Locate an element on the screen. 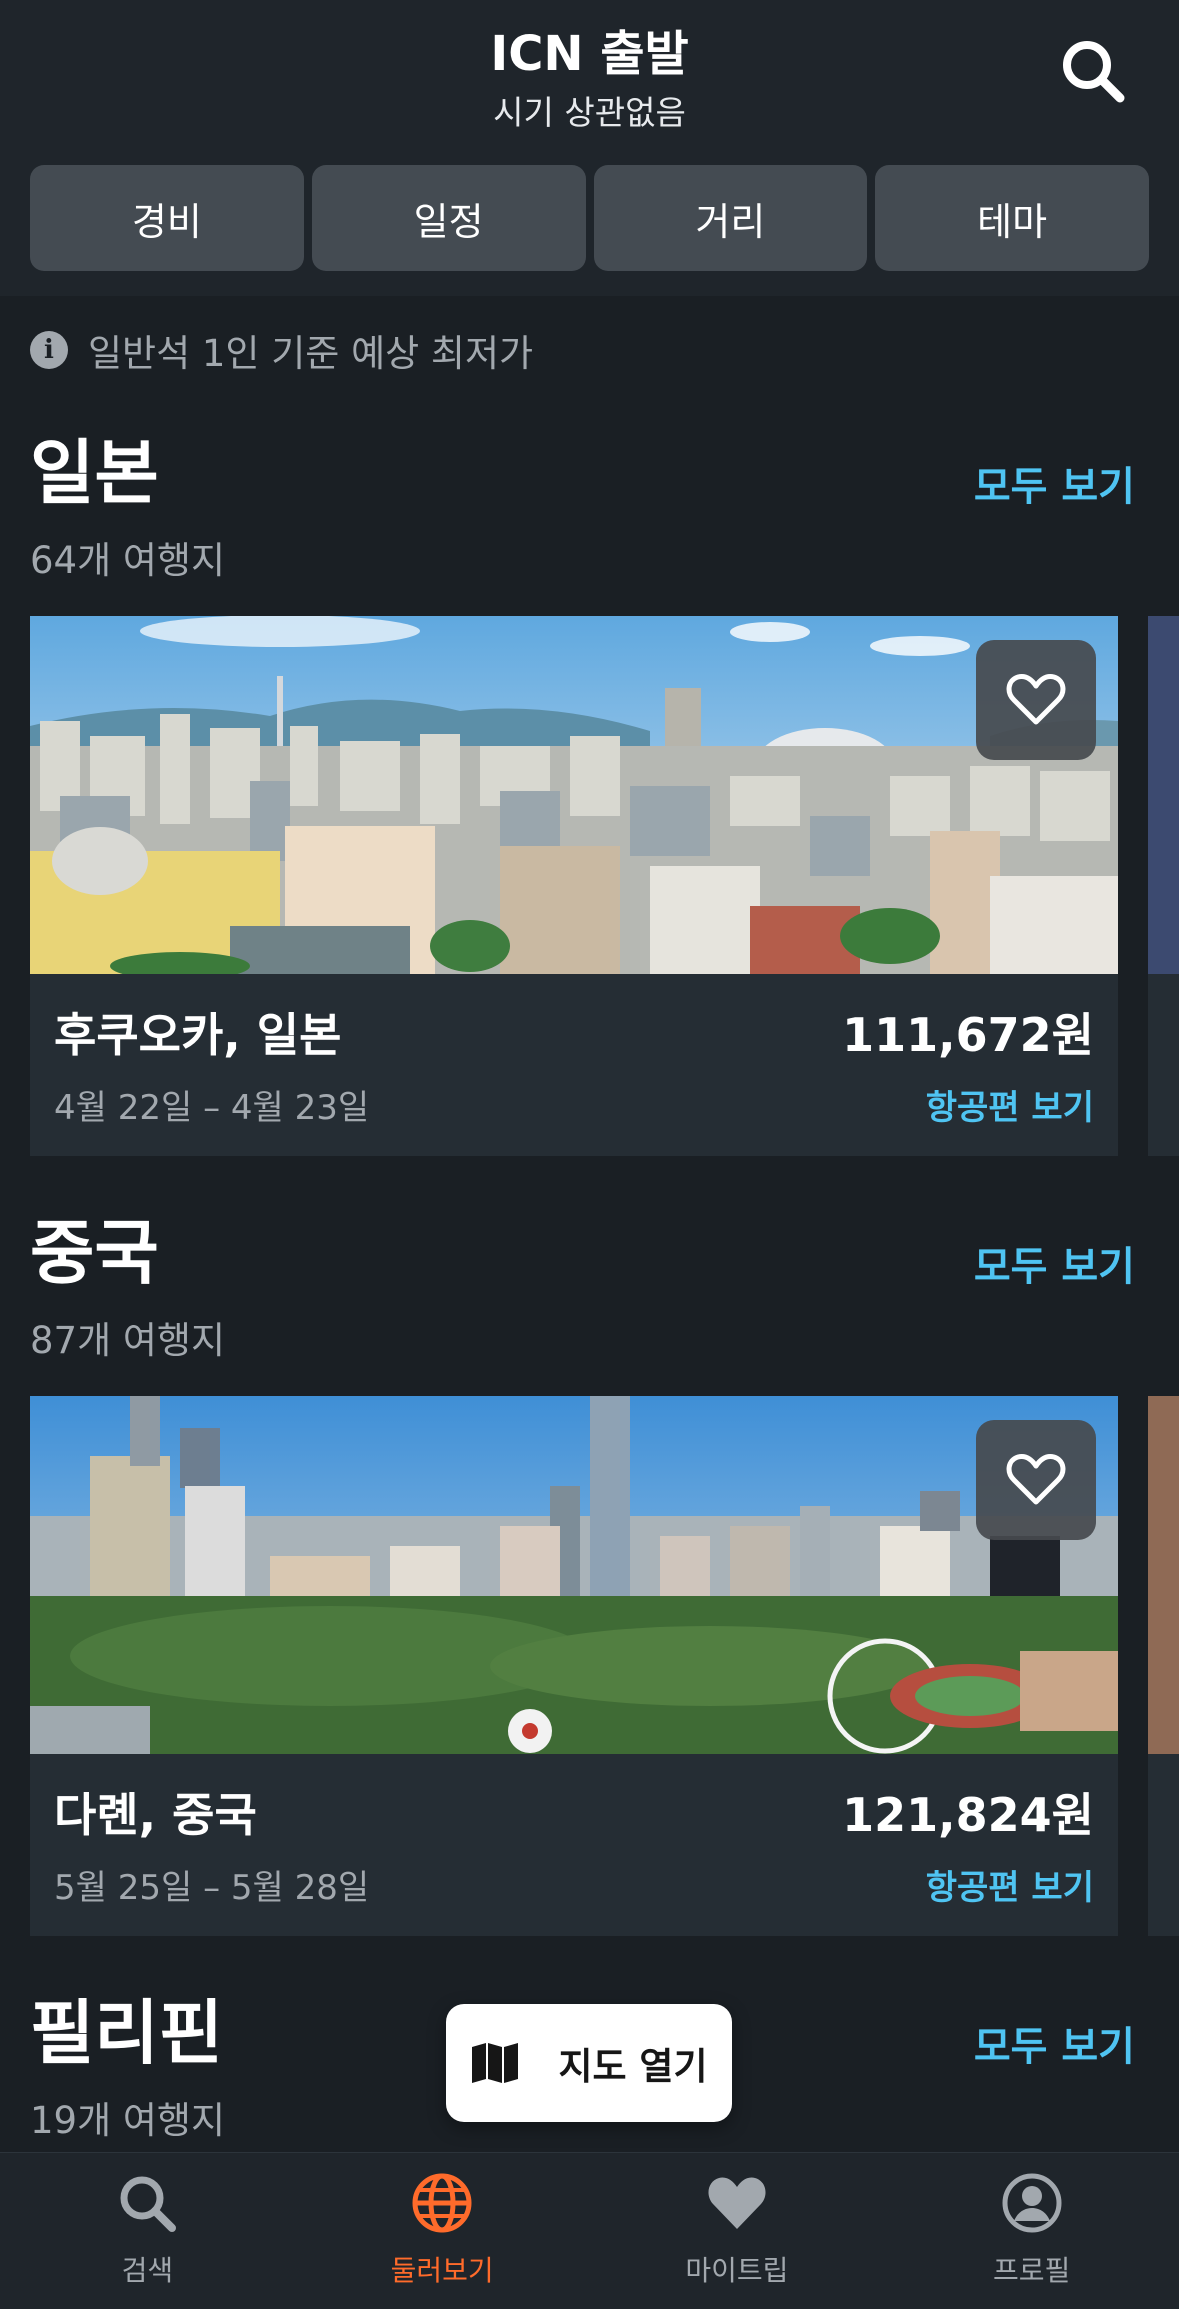  open-map-button: 지도 열기 is located at coordinates (589, 2063).